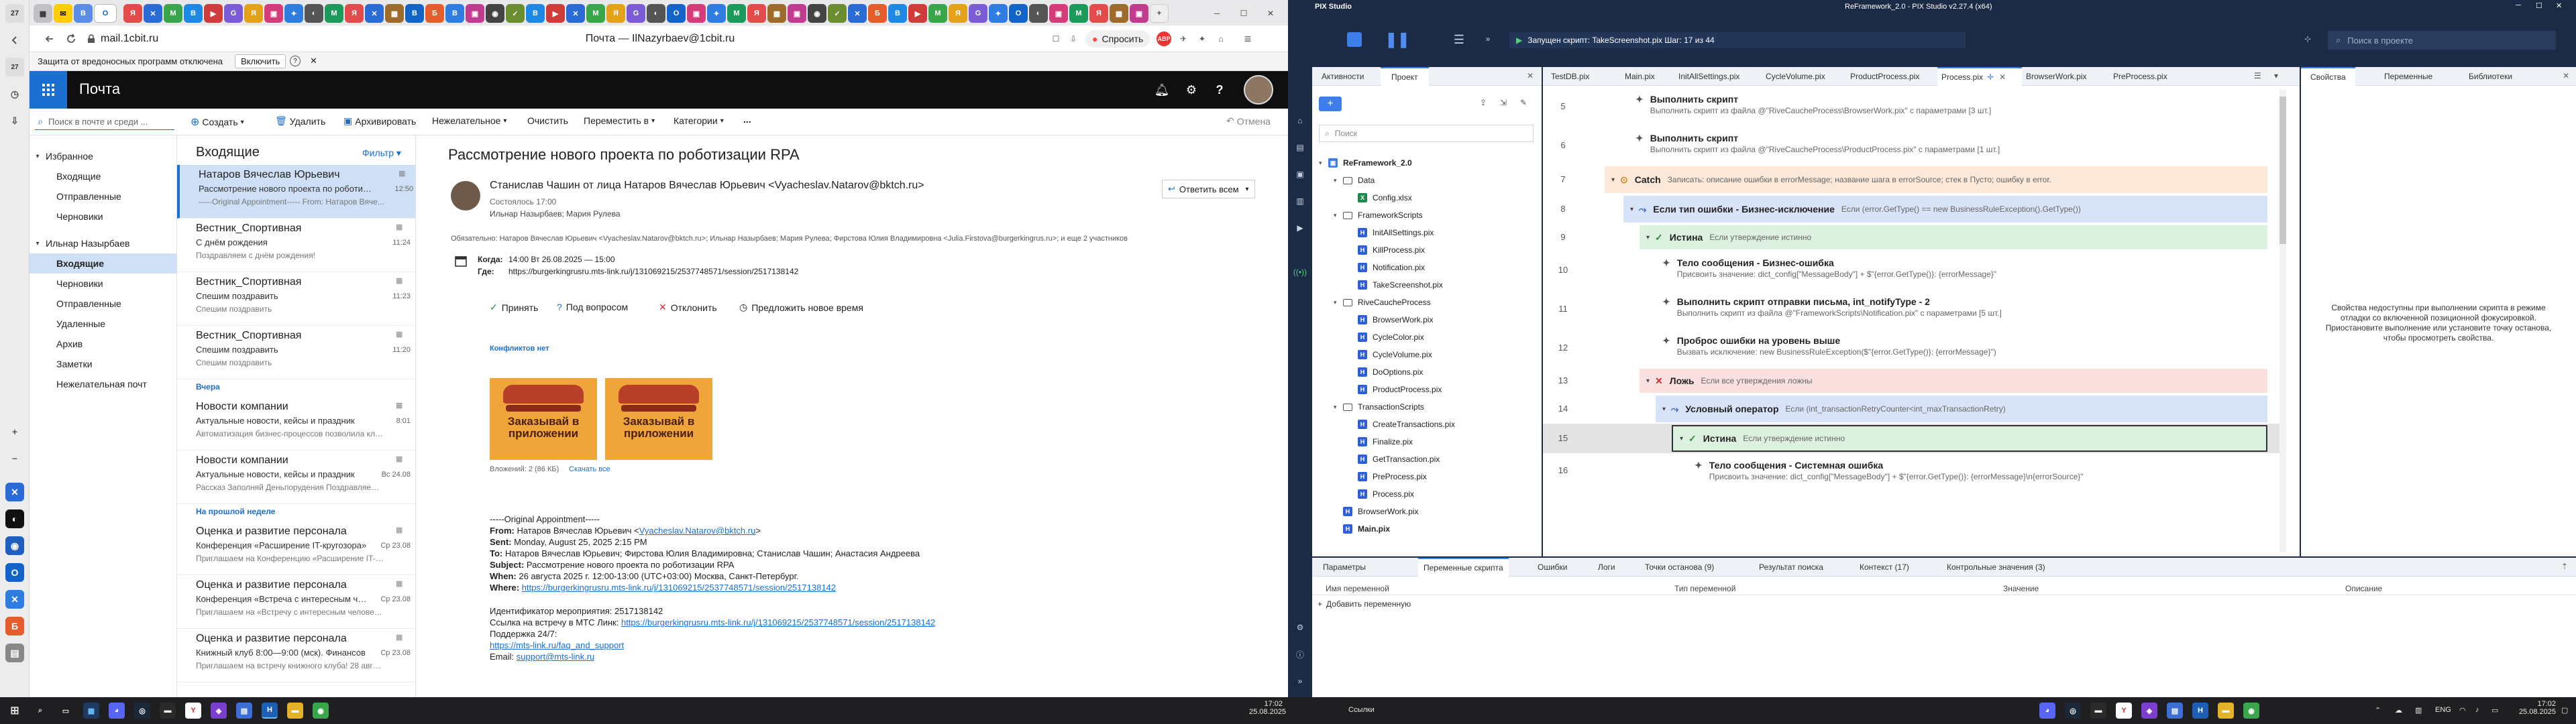 The image size is (2576, 724). What do you see at coordinates (1426, 354) in the screenshot?
I see `tree-item: H CycleVolume.pix` at bounding box center [1426, 354].